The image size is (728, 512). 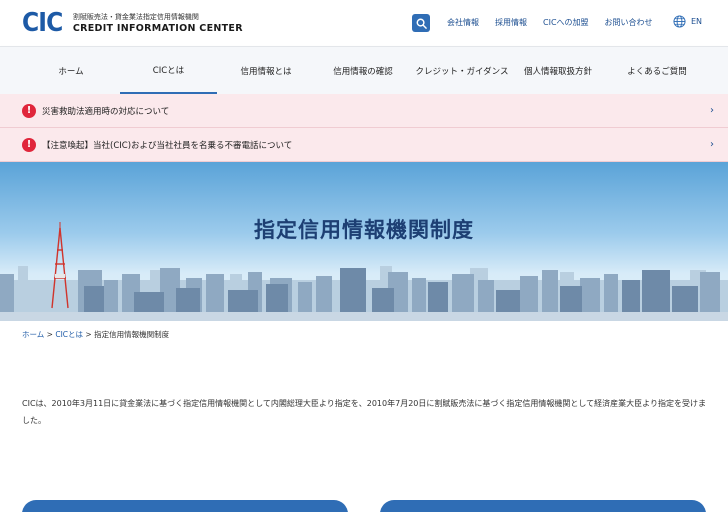 I want to click on utility-links: 会社情報 採用情報 CICへの加盟 お問い合わせ, so click(x=558, y=22).